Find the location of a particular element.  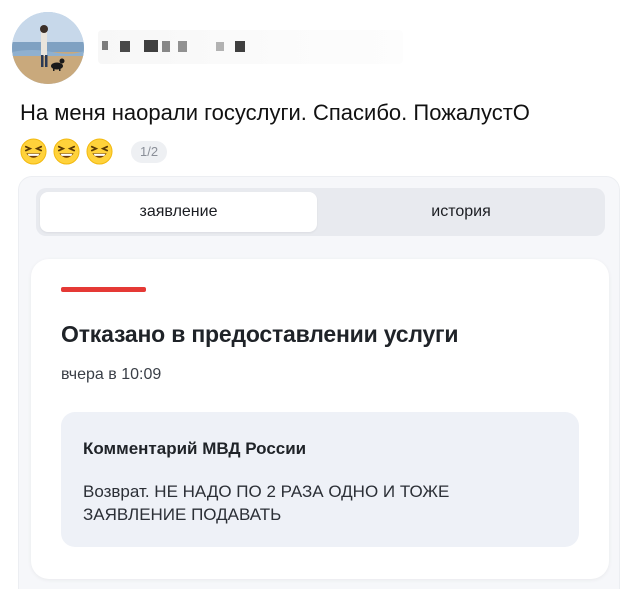

avatar-photo is located at coordinates (48, 48).